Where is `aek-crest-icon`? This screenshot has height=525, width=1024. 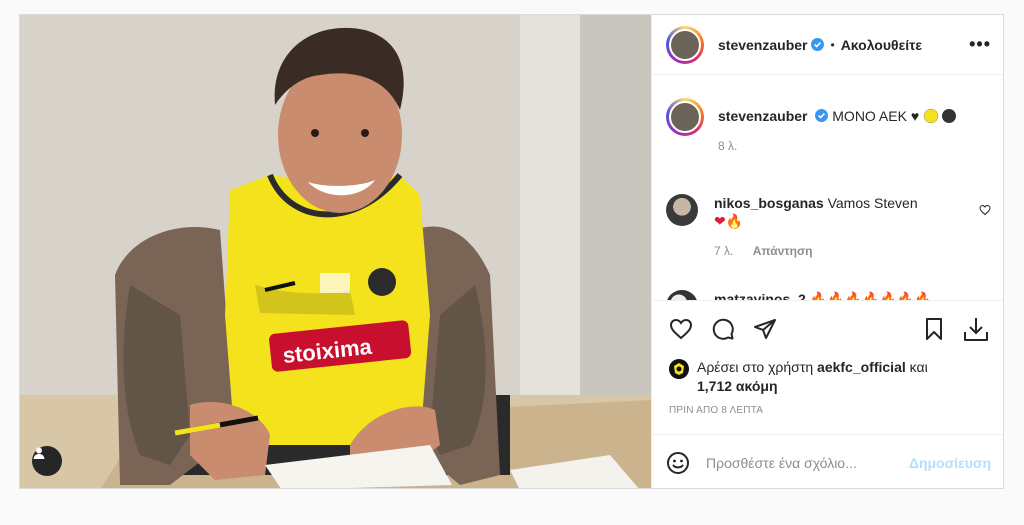
aek-crest-icon is located at coordinates (679, 369).